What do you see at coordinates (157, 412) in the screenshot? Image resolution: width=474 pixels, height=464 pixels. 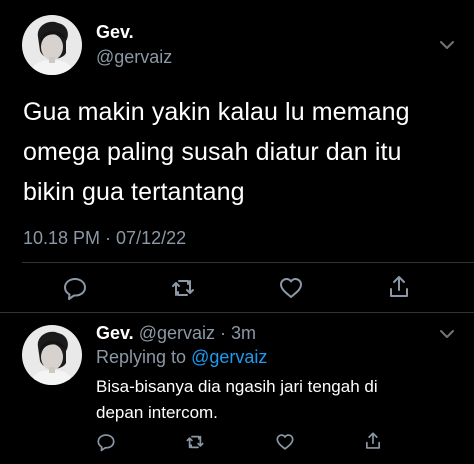 I see `reply-tweet-line-2: depan intercom.` at bounding box center [157, 412].